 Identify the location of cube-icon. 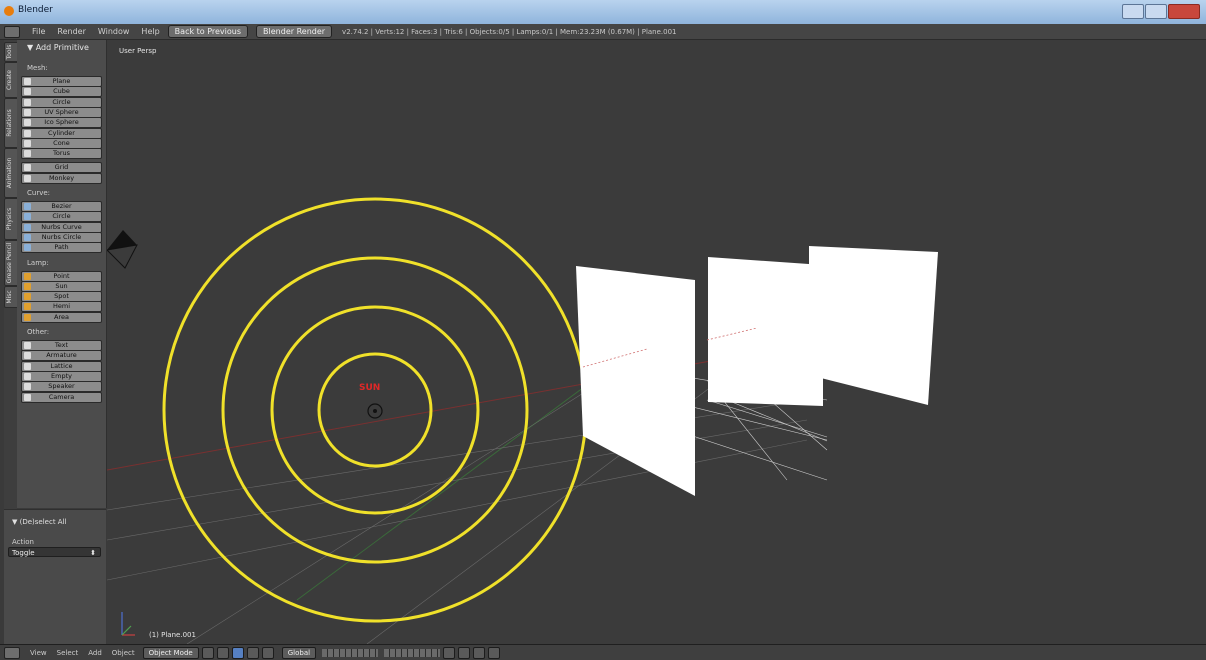
(27, 92).